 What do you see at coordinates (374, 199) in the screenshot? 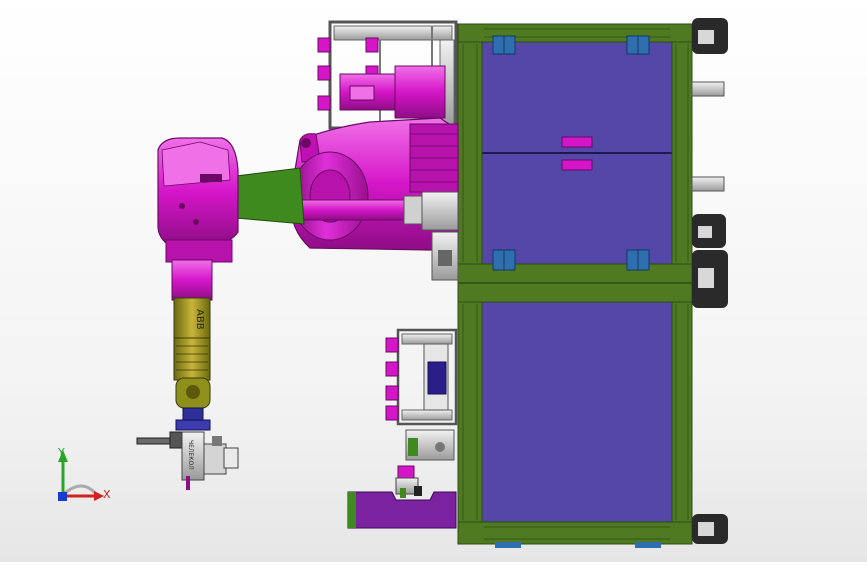
I see `robot-base` at bounding box center [374, 199].